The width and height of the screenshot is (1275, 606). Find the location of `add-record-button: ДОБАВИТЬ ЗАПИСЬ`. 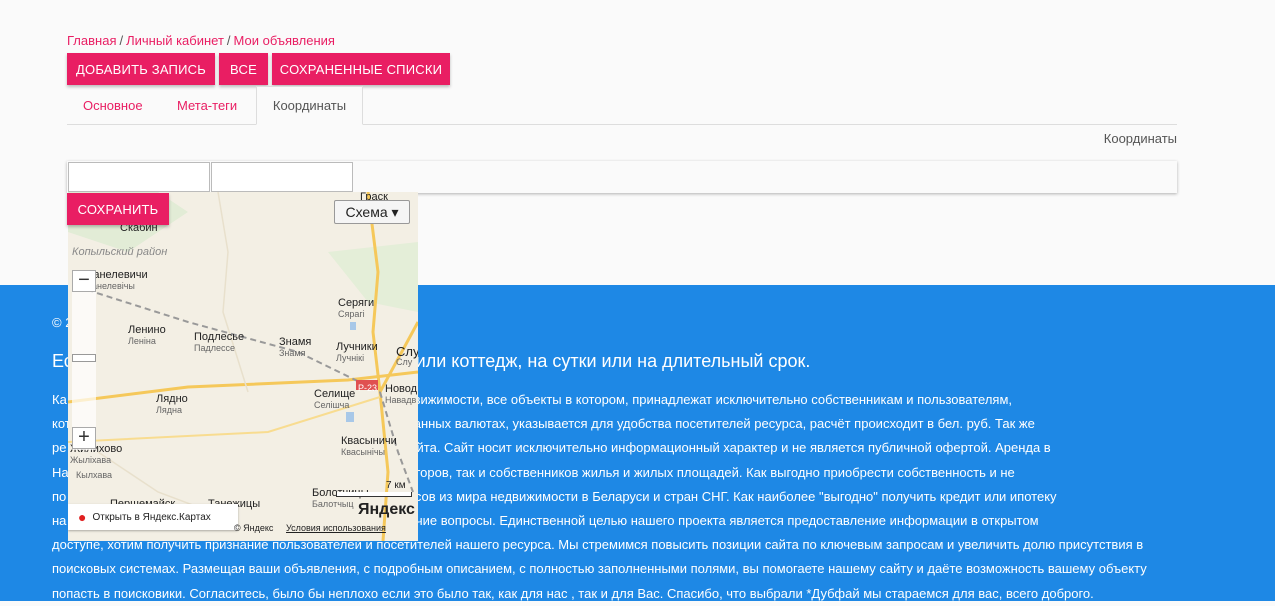

add-record-button: ДОБАВИТЬ ЗАПИСЬ is located at coordinates (141, 69).